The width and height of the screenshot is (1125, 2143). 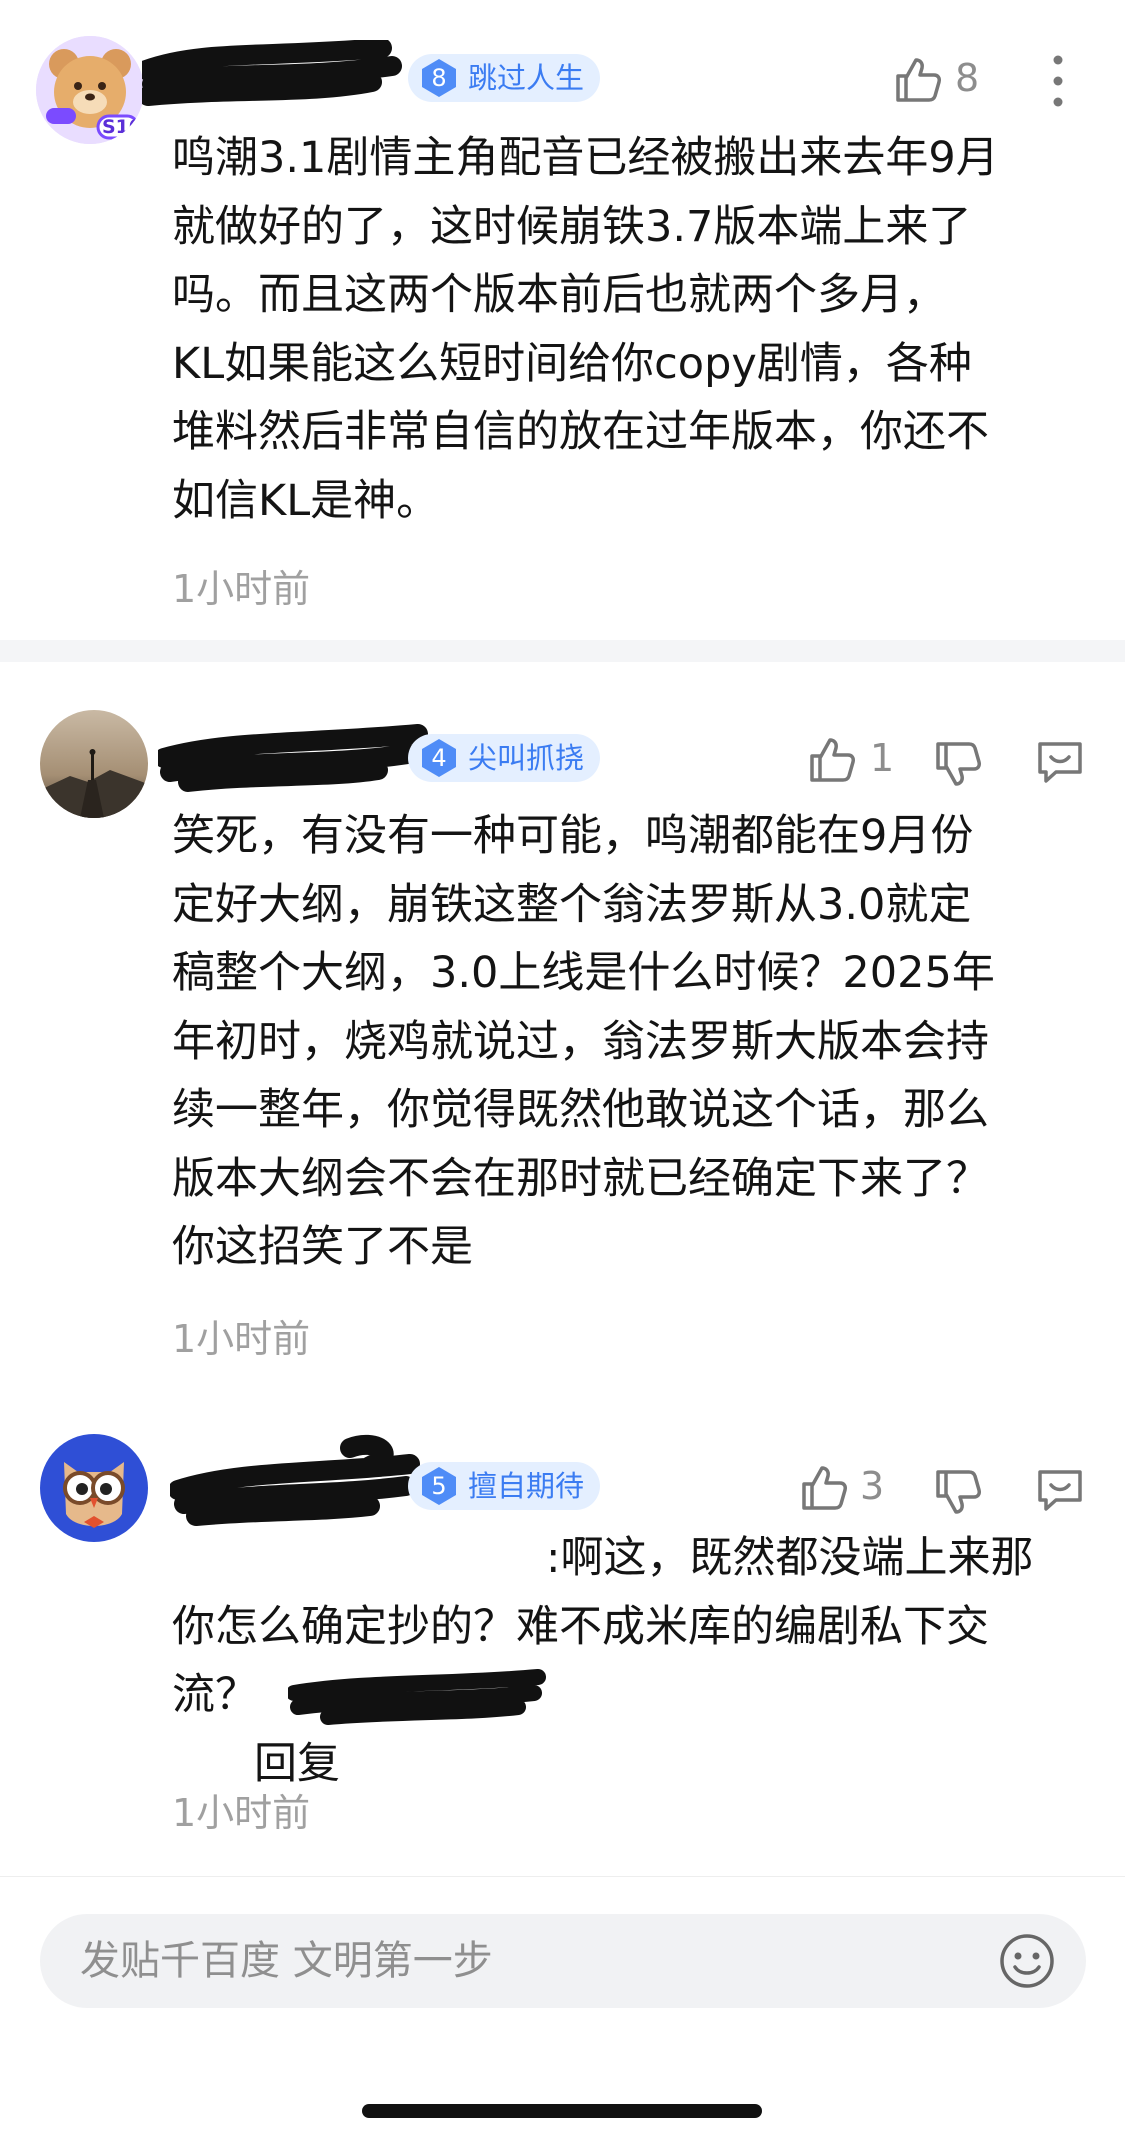 I want to click on home-indicator, so click(x=562, y=2111).